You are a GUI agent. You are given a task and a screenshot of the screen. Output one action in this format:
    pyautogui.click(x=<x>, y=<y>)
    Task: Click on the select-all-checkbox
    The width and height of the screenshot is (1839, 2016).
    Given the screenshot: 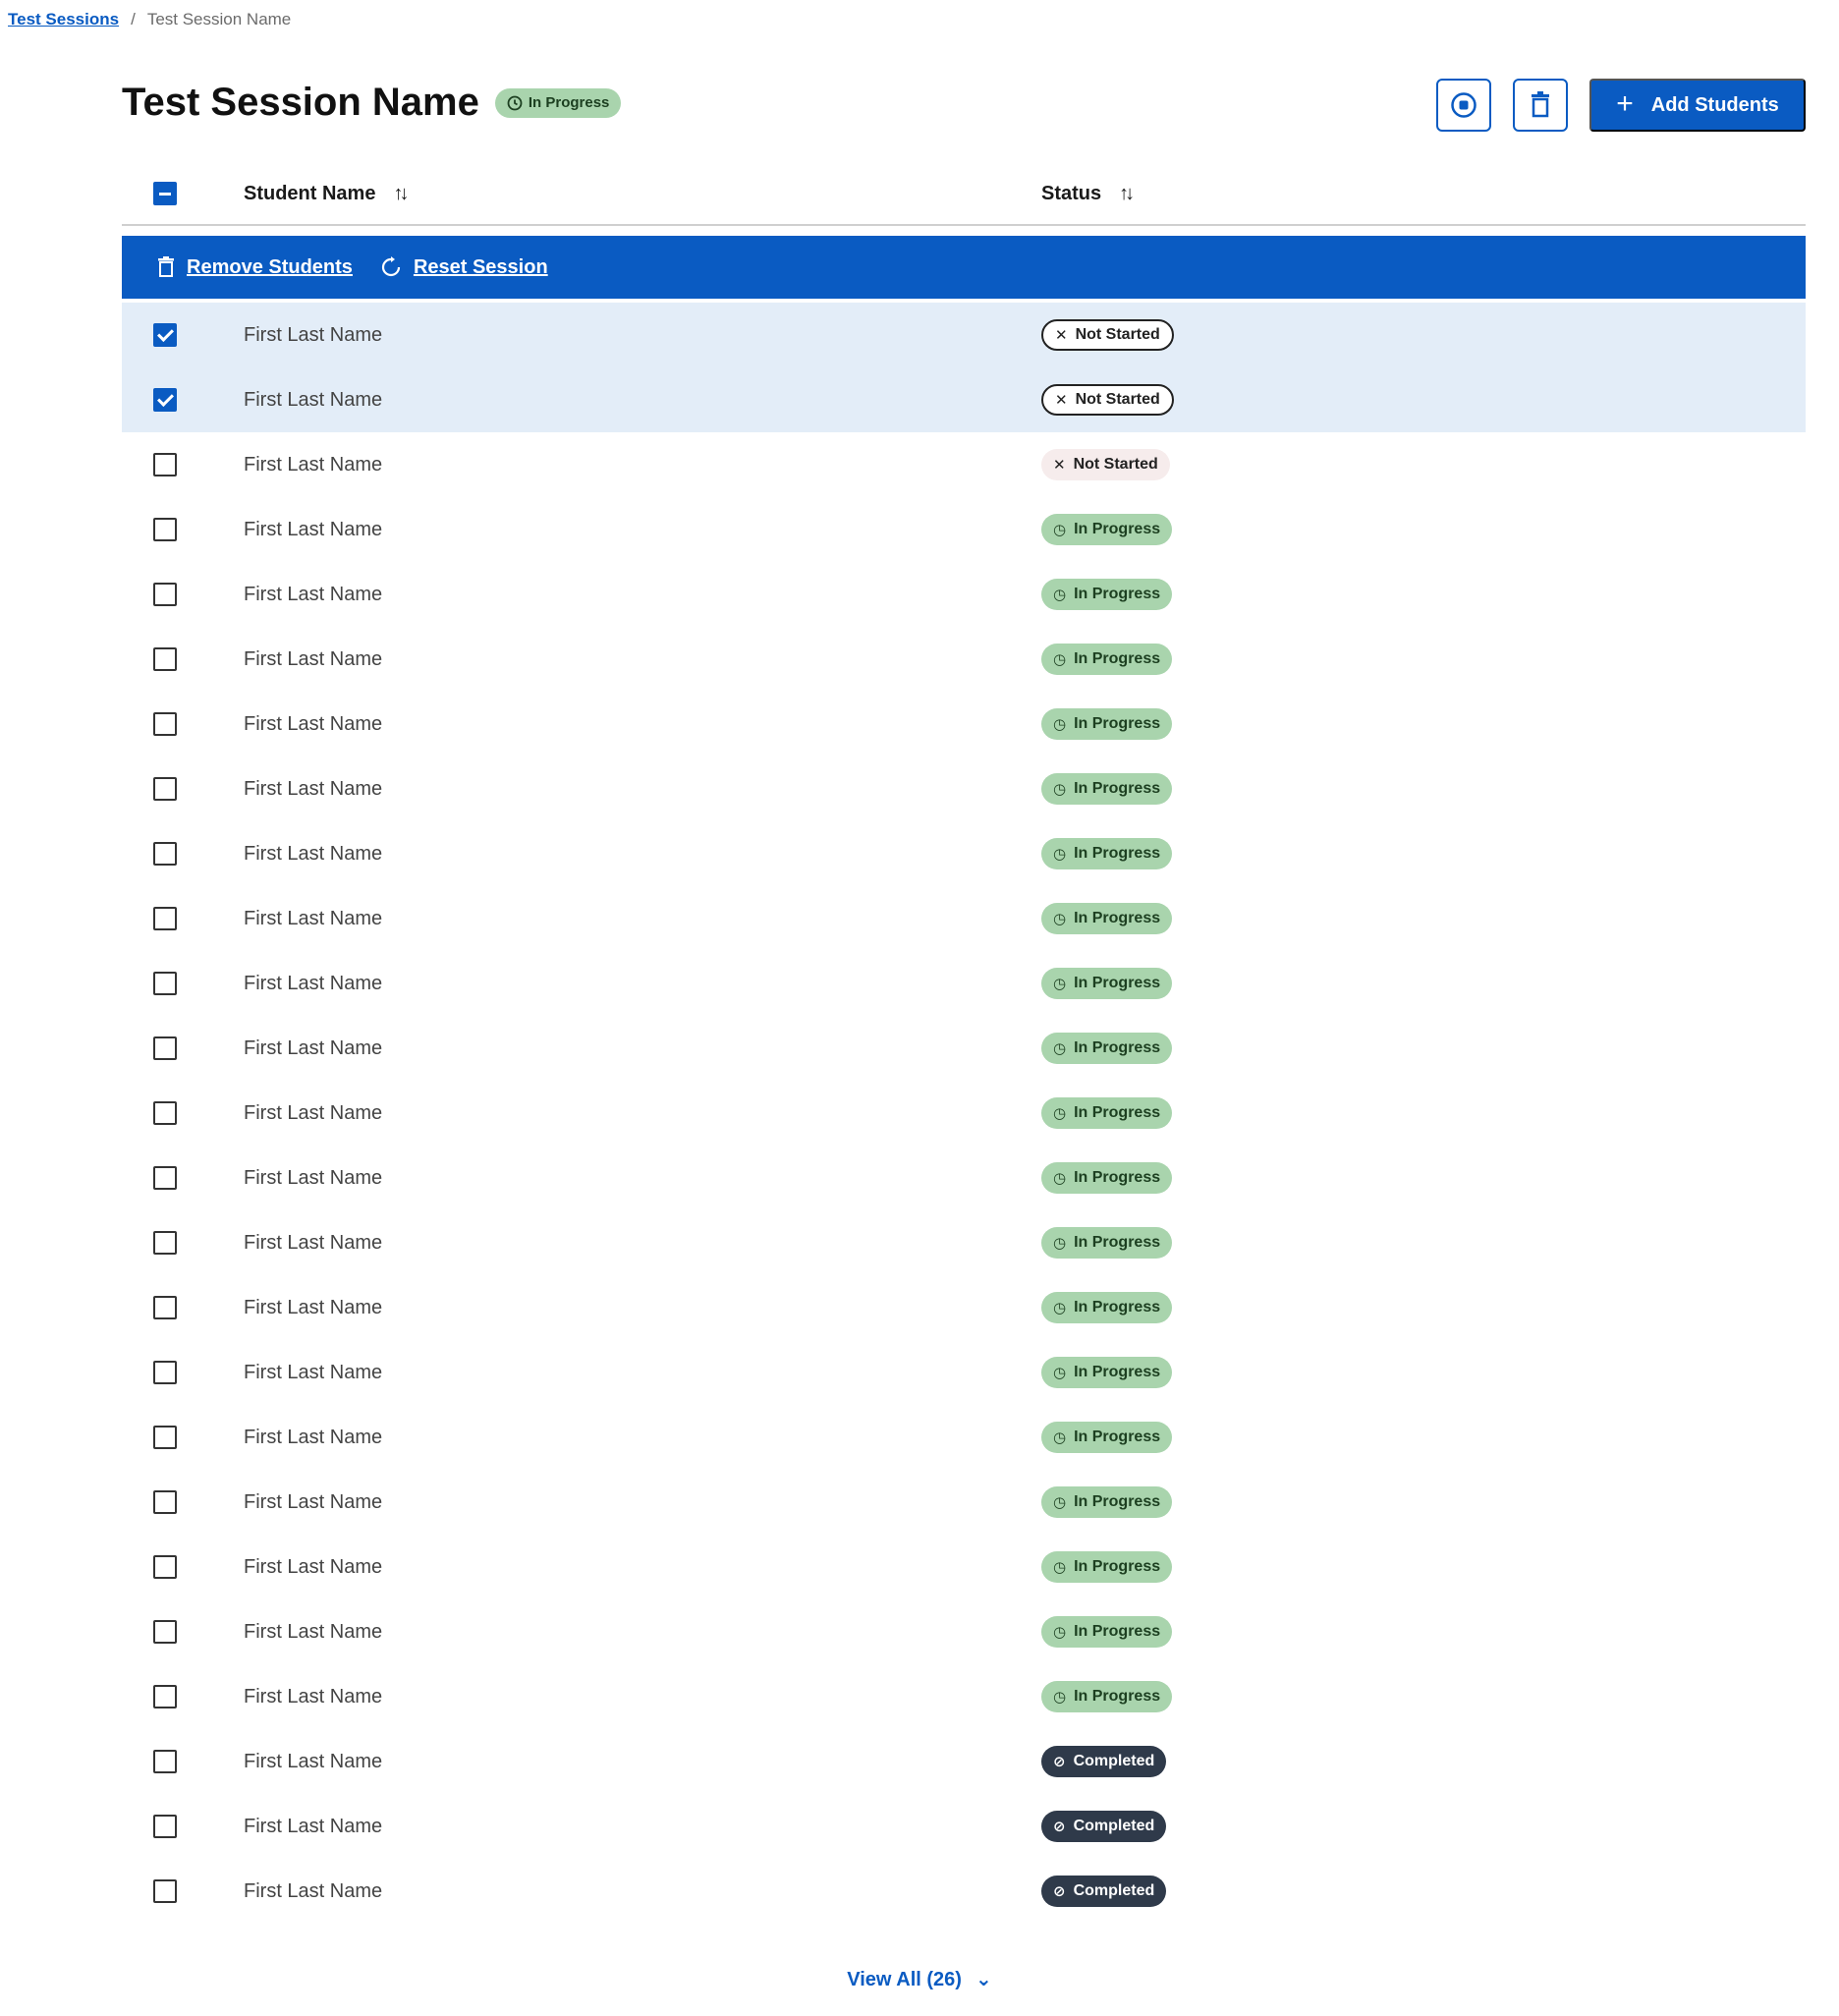 What is the action you would take?
    pyautogui.click(x=165, y=193)
    